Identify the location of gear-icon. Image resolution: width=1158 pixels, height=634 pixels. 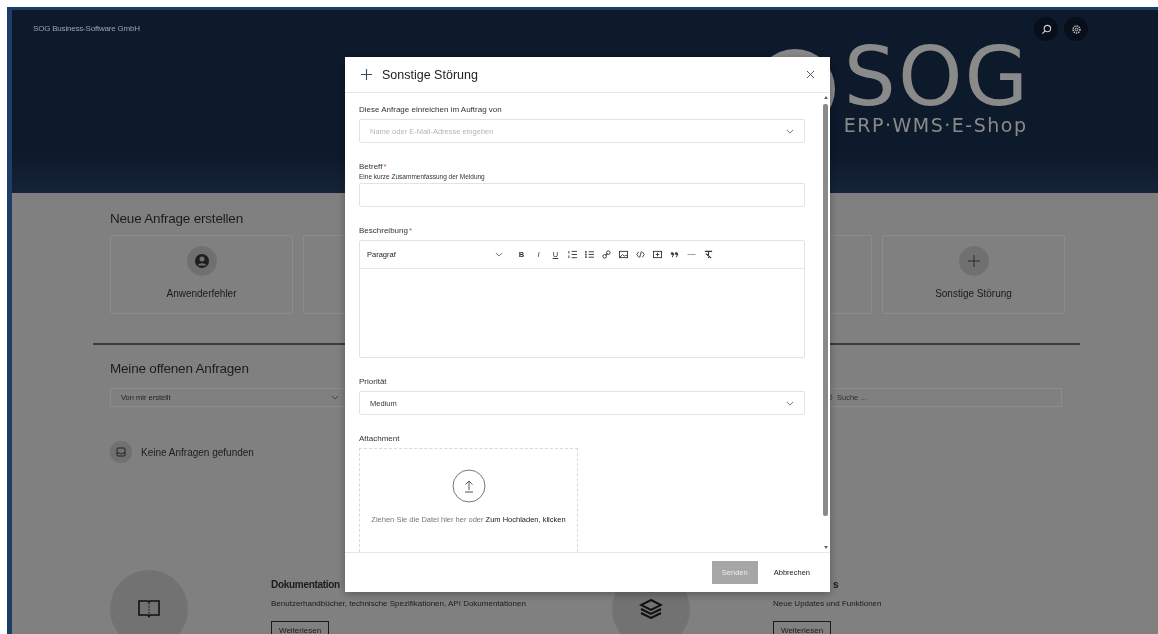
(1076, 29).